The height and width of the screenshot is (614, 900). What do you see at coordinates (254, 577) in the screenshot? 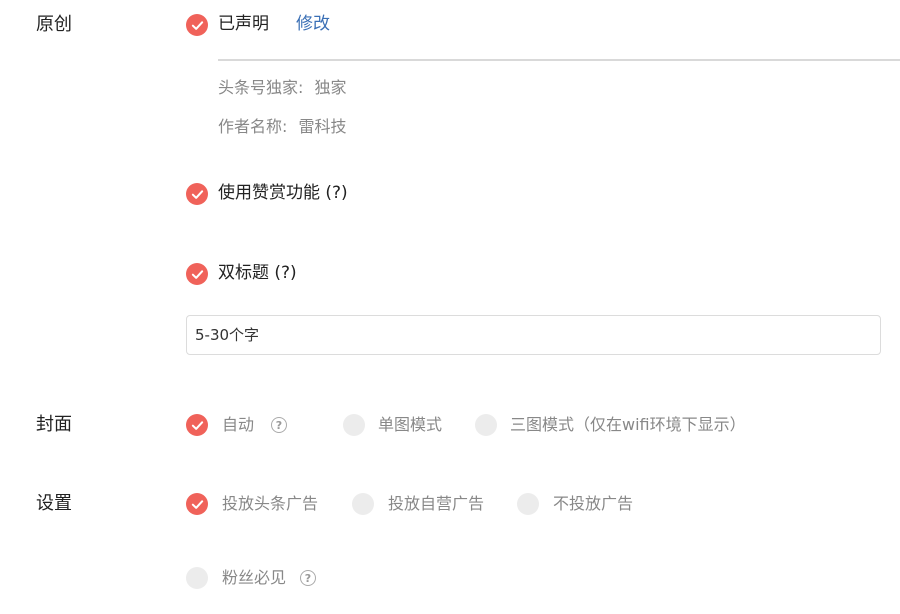
I see `fans-only-label: 粉丝必见` at bounding box center [254, 577].